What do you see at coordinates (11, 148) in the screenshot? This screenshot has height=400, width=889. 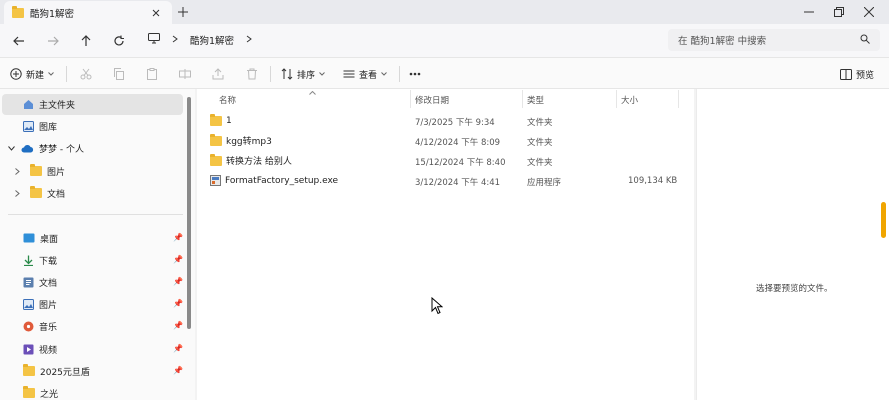 I see `chevron-down-icon` at bounding box center [11, 148].